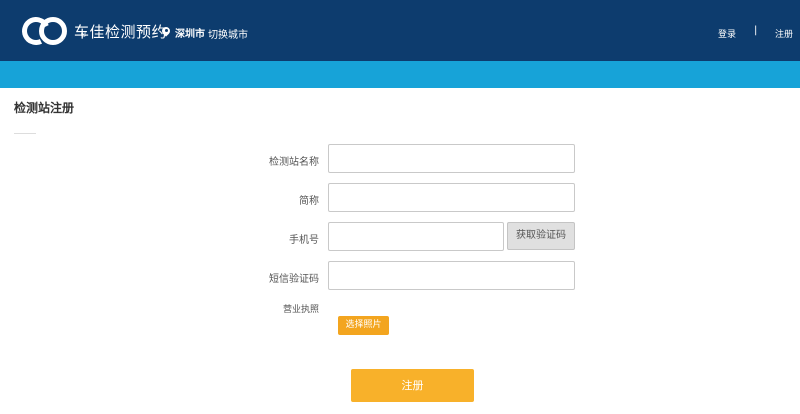  What do you see at coordinates (363, 325) in the screenshot?
I see `choose-photo-button: 选择照片` at bounding box center [363, 325].